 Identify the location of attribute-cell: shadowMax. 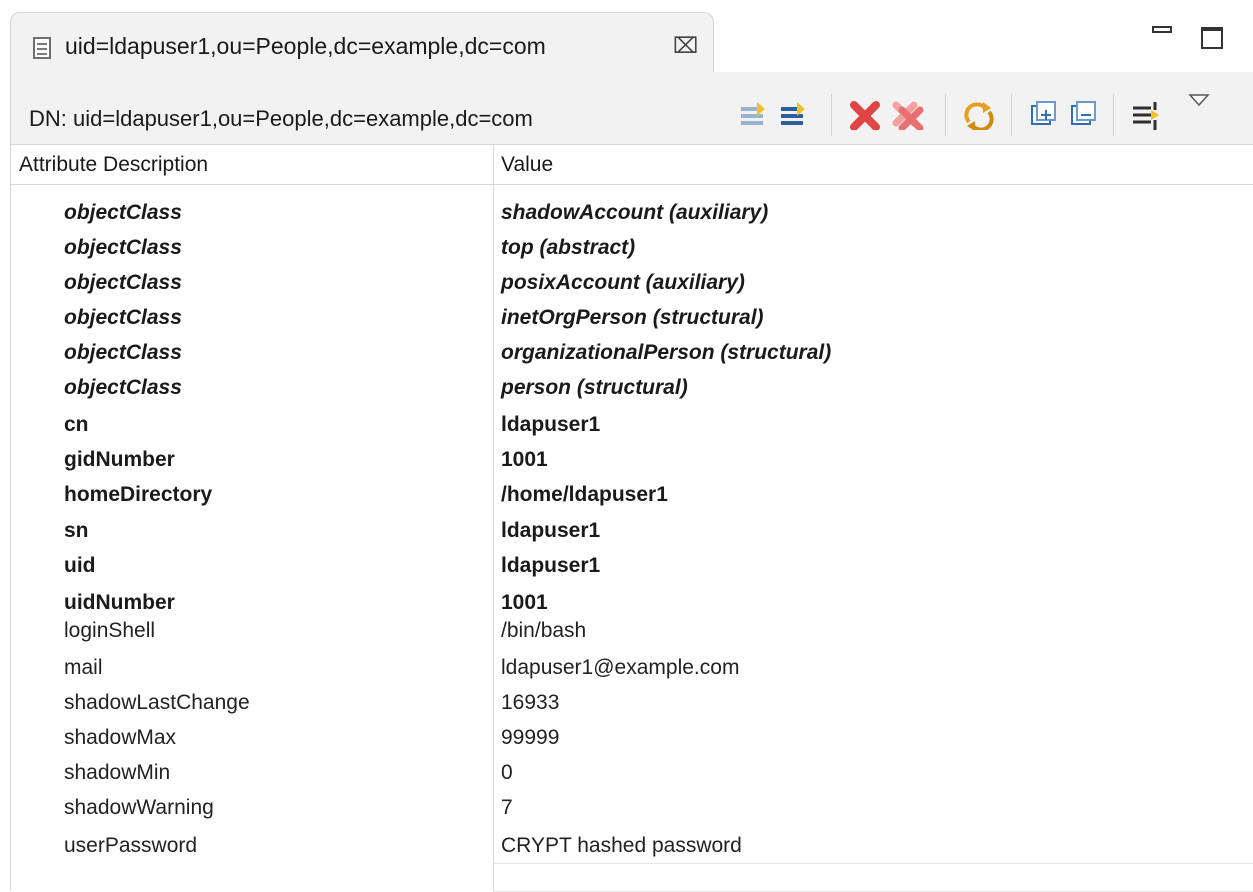
(120, 737).